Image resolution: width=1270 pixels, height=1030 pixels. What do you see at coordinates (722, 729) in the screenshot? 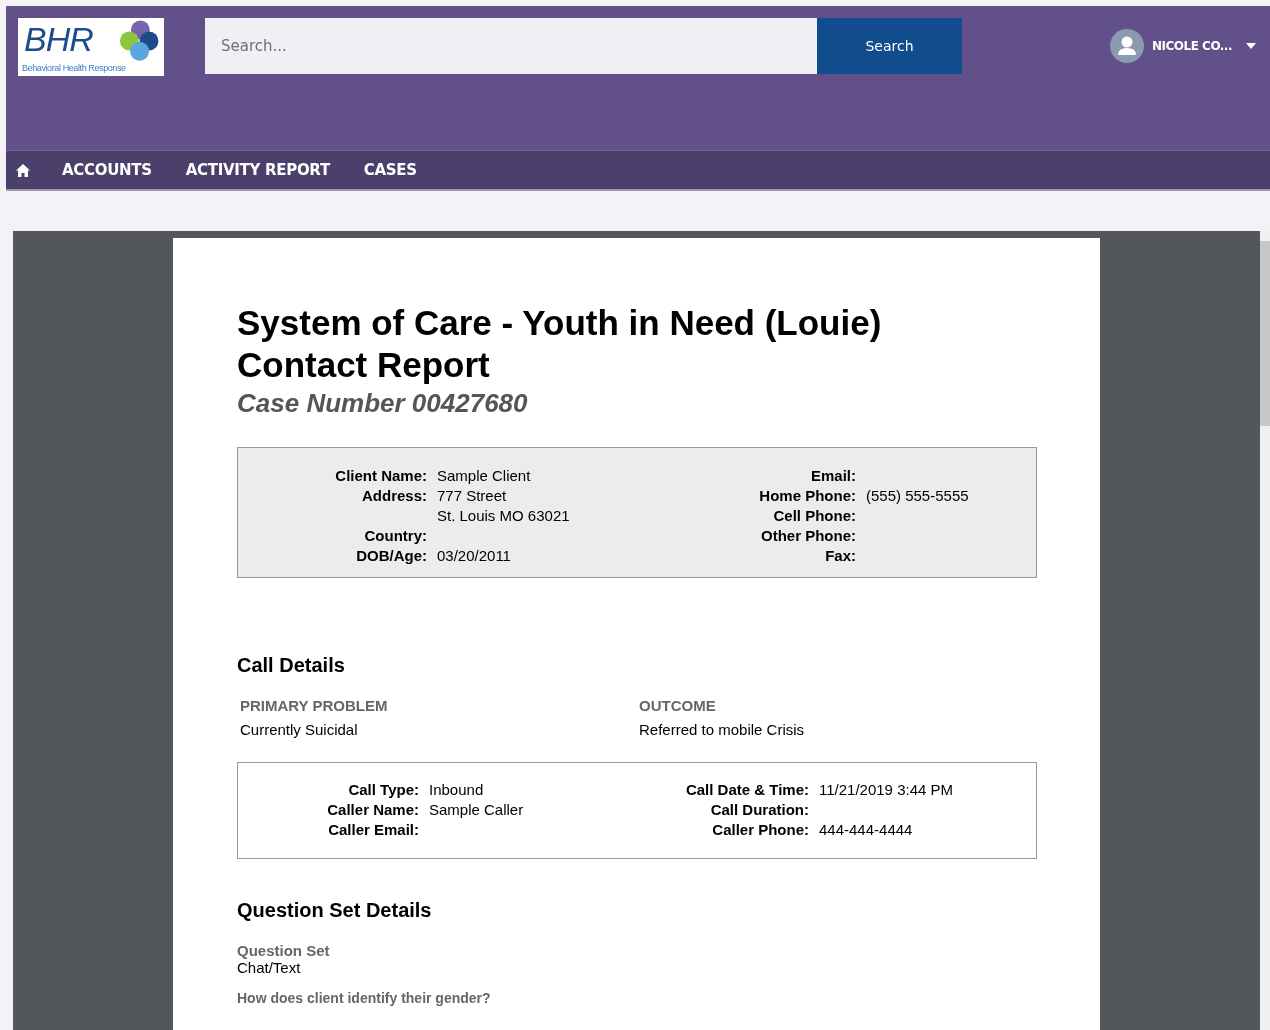
I see `field-value: Referred to mobile Crisis` at bounding box center [722, 729].